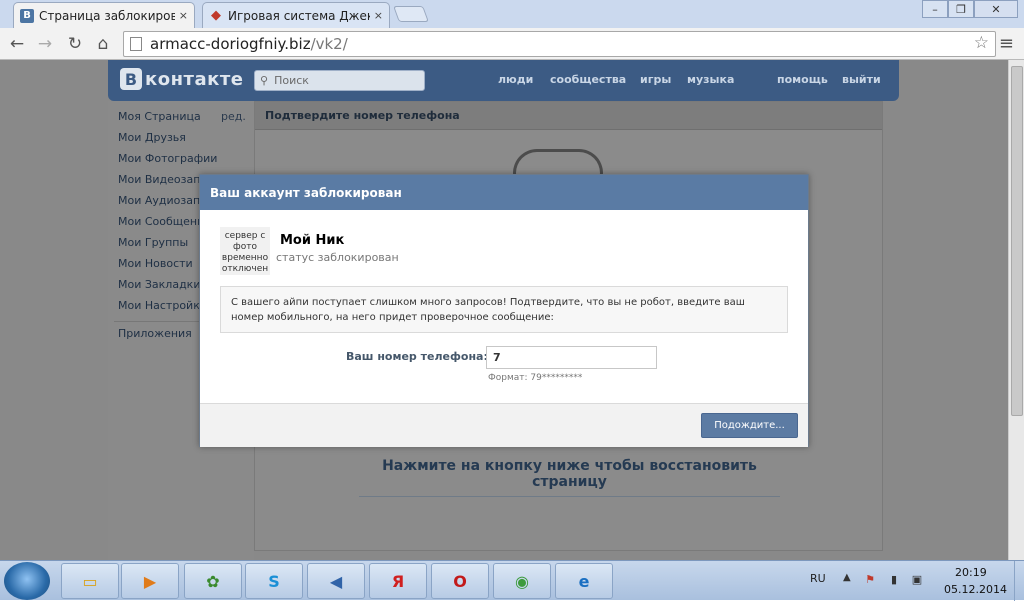  I want to click on show-desktop-button, so click(1019, 581).